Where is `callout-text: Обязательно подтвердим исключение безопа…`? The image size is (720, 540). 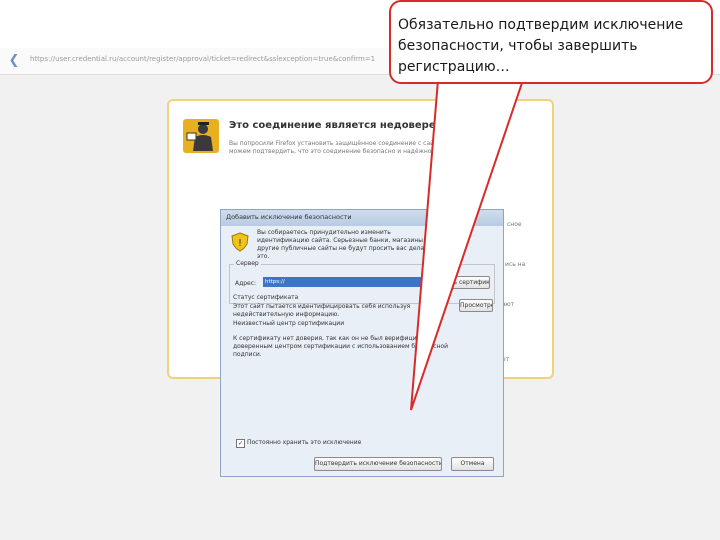 callout-text: Обязательно подтвердим исключение безопа… is located at coordinates (541, 46).